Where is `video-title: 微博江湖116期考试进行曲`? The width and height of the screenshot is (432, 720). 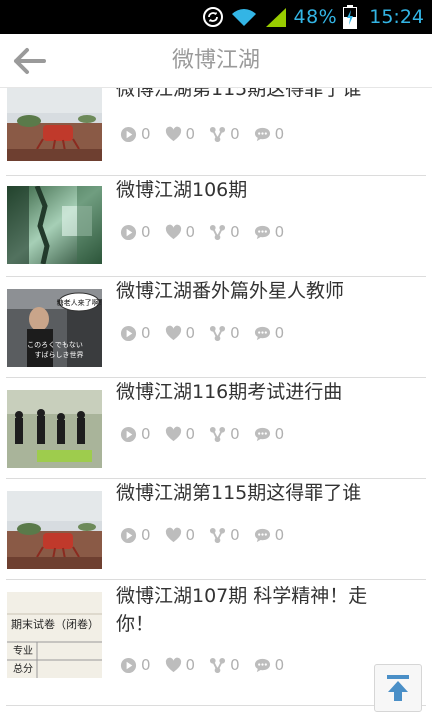 video-title: 微博江湖116期考试进行曲 is located at coordinates (229, 392).